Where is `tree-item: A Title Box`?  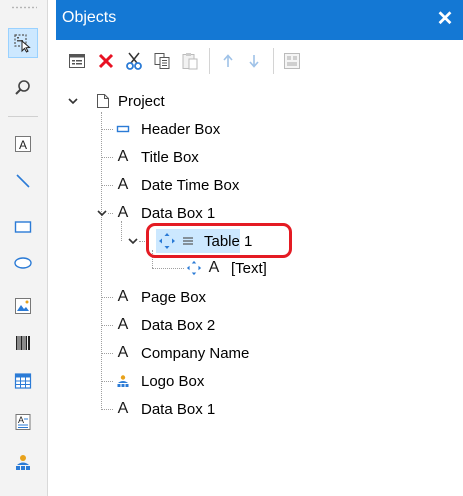 tree-item: A Title Box is located at coordinates (157, 157).